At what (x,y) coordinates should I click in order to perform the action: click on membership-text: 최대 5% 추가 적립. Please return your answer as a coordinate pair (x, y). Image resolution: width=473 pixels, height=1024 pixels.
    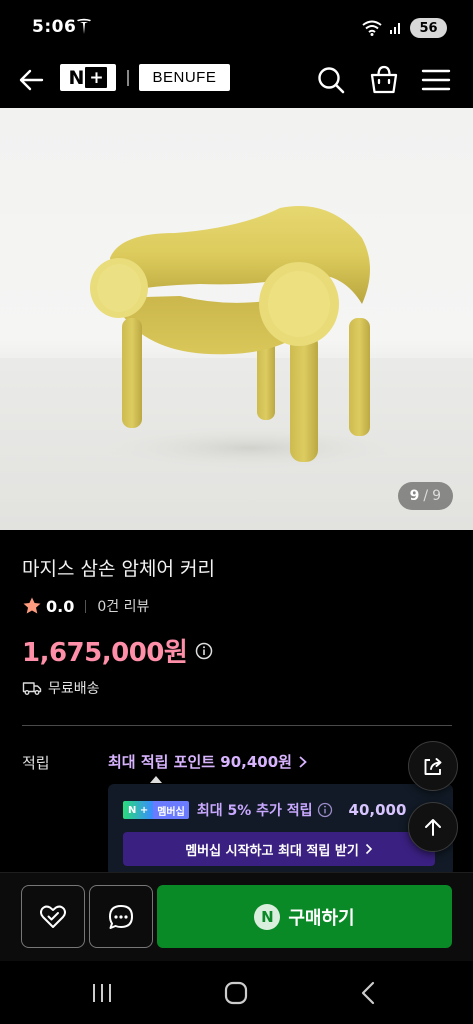
    Looking at the image, I should click on (254, 811).